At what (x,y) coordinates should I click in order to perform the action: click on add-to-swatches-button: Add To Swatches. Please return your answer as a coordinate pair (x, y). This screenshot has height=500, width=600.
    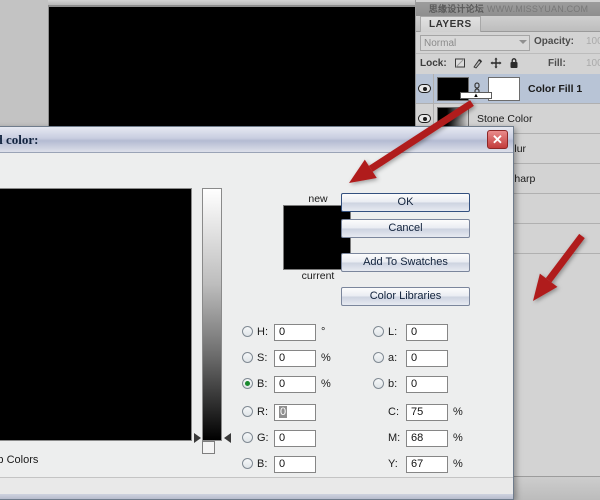
    Looking at the image, I should click on (405, 262).